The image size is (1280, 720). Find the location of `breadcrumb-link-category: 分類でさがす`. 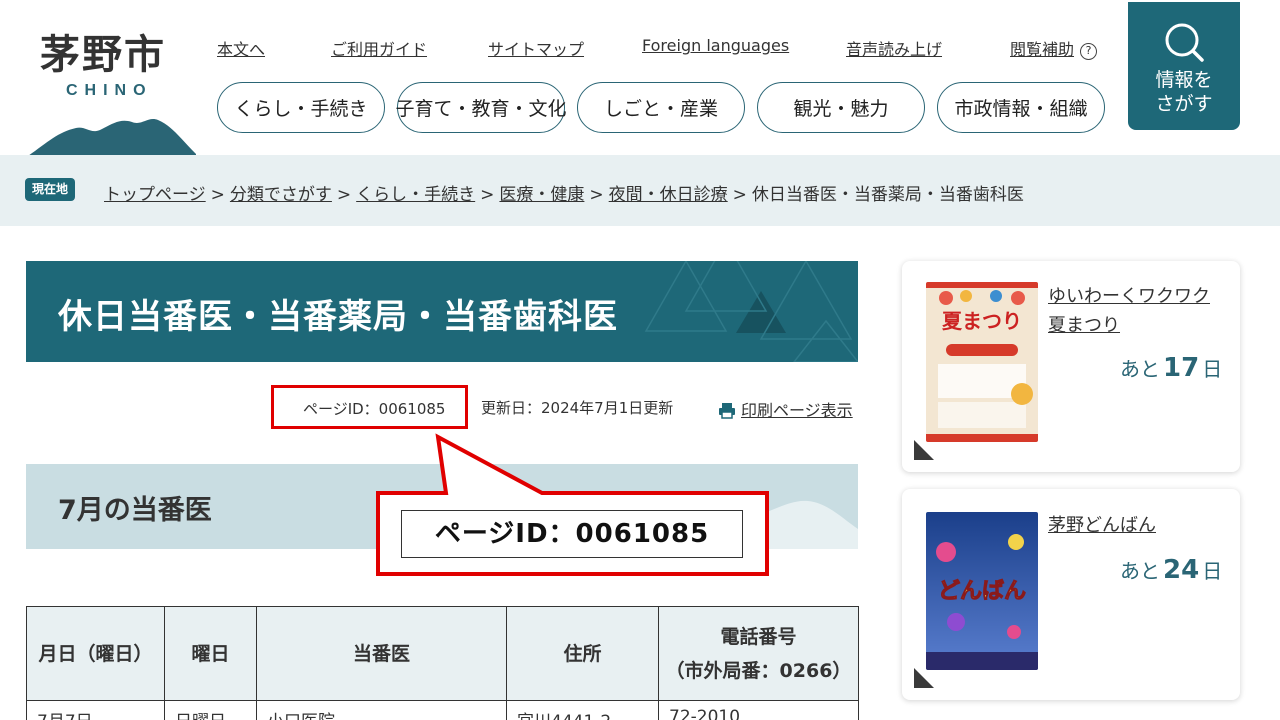

breadcrumb-link-category: 分類でさがす is located at coordinates (281, 195).